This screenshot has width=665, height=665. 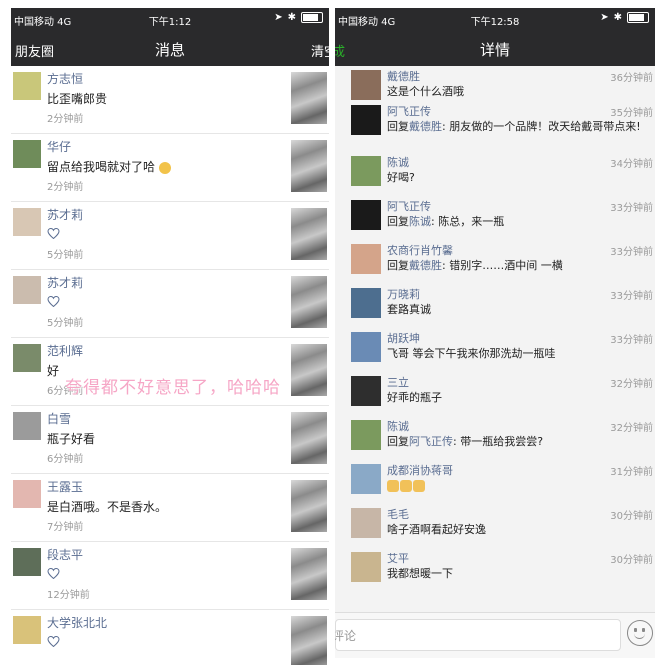 I want to click on timestamp: 5分钟前, so click(x=65, y=323).